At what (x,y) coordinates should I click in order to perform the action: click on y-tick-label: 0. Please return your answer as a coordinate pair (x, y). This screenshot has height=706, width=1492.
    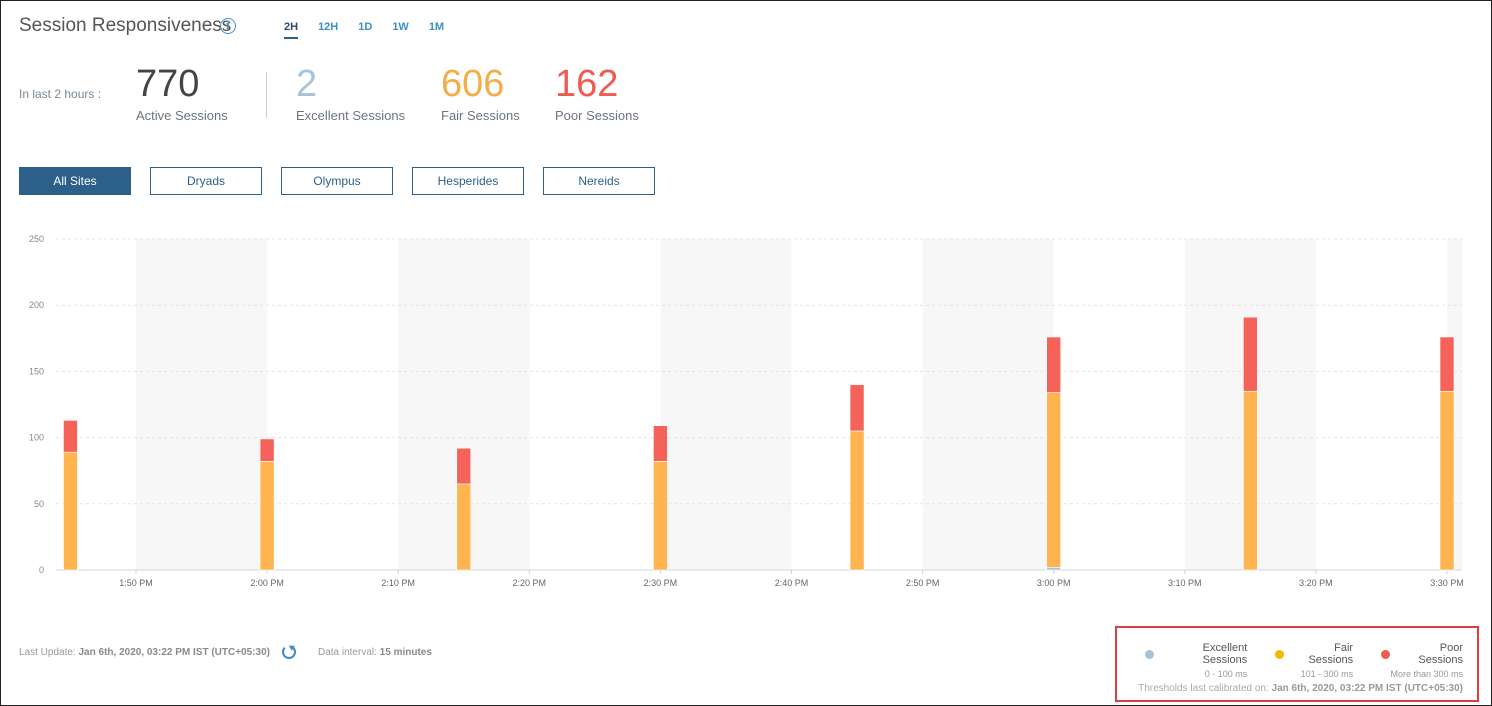
    Looking at the image, I should click on (41, 570).